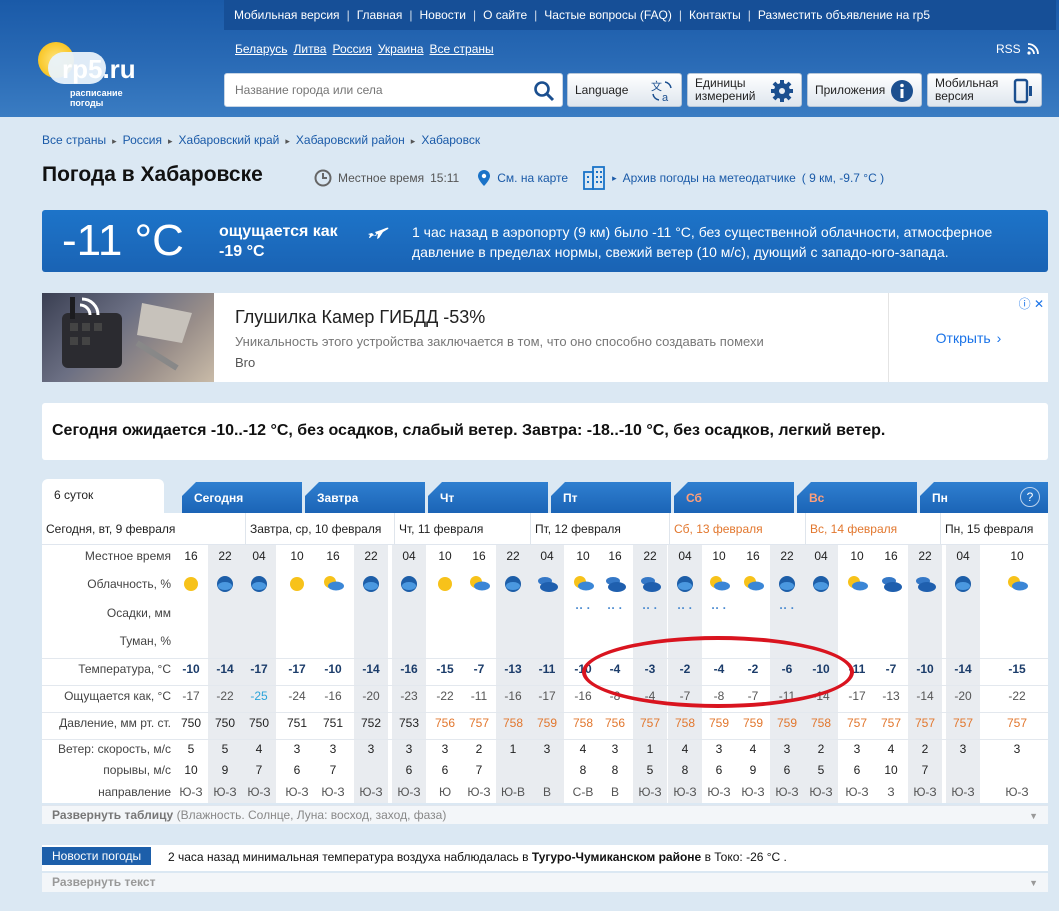 Image resolution: width=1059 pixels, height=911 pixels. Describe the element at coordinates (104, 74) in the screenshot. I see `site-logo: rp5.ru расписание погоды` at that location.